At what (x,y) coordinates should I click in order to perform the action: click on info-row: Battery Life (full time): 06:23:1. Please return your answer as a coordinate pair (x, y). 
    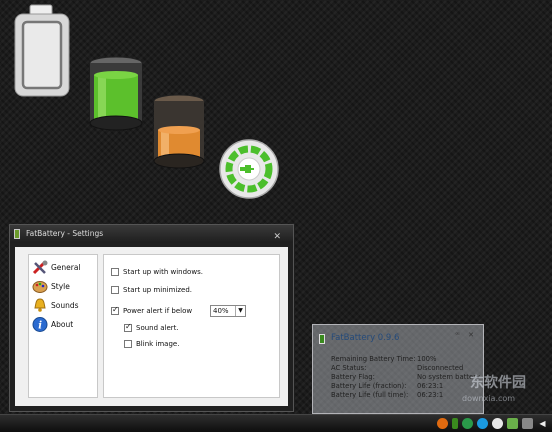
    Looking at the image, I should click on (387, 395).